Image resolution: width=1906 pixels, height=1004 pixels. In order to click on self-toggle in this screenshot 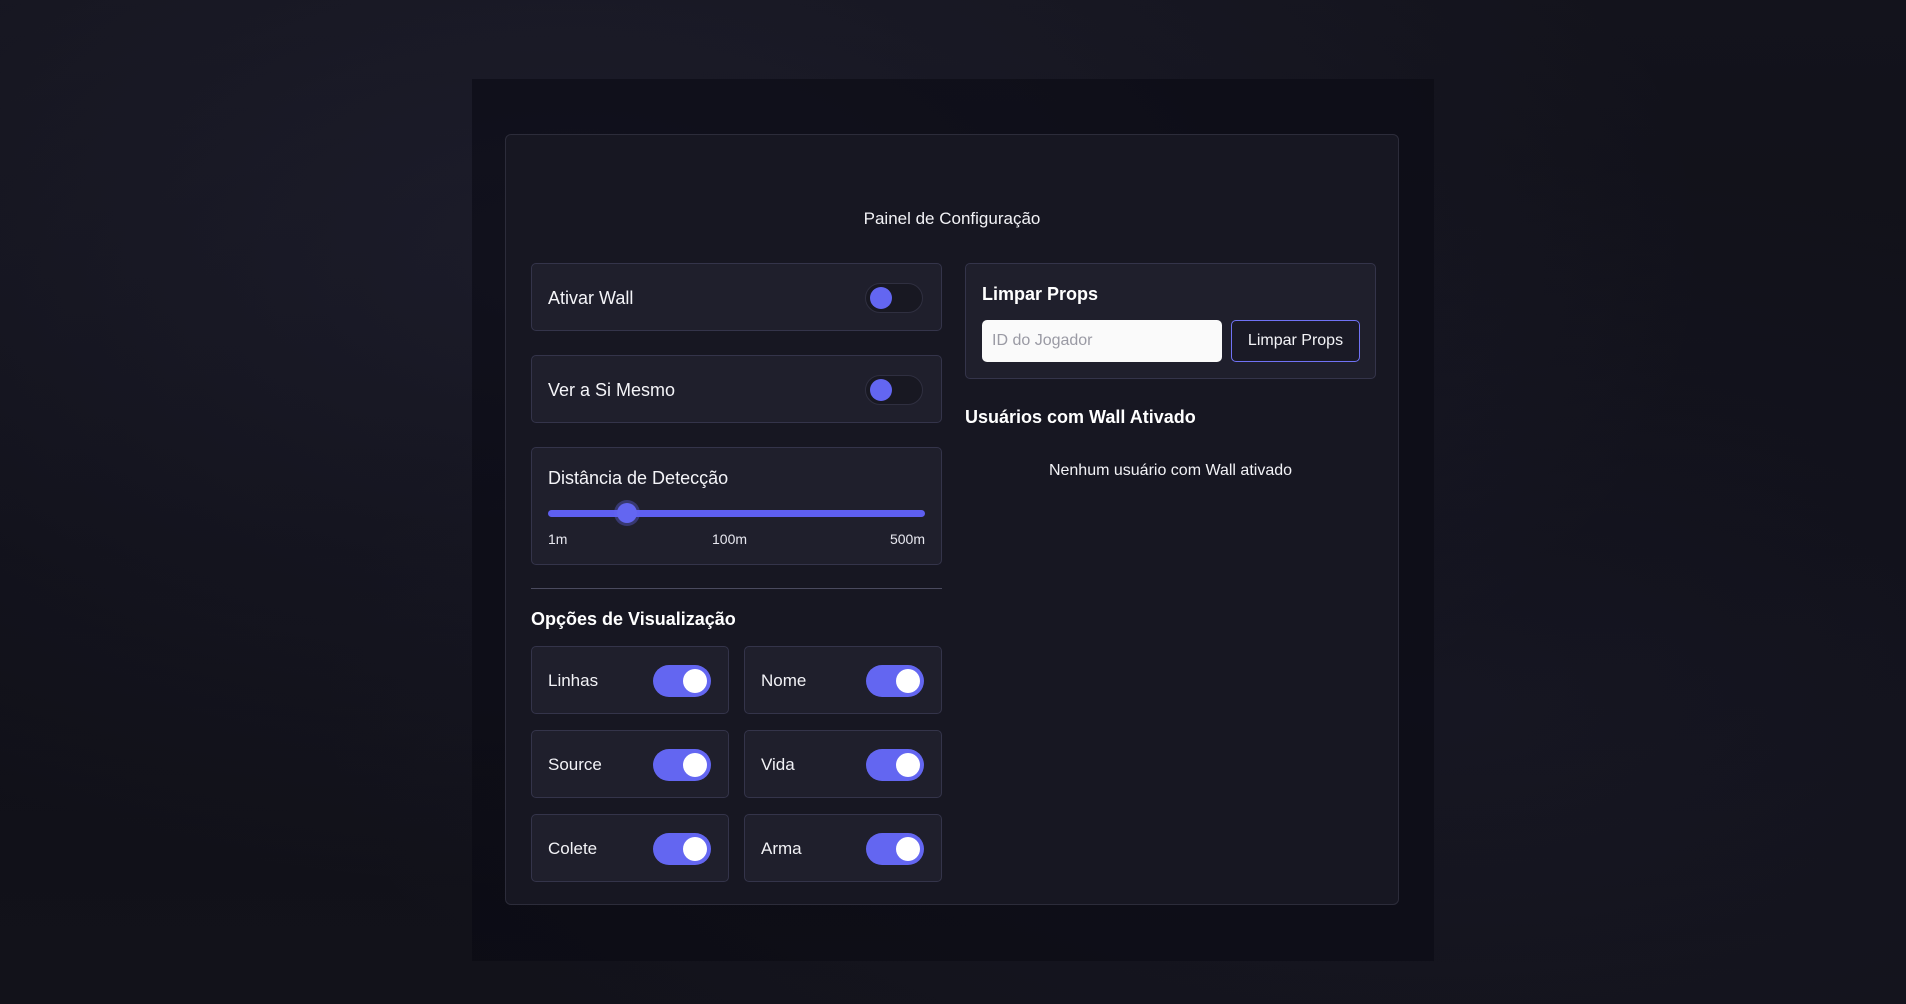, I will do `click(894, 390)`.